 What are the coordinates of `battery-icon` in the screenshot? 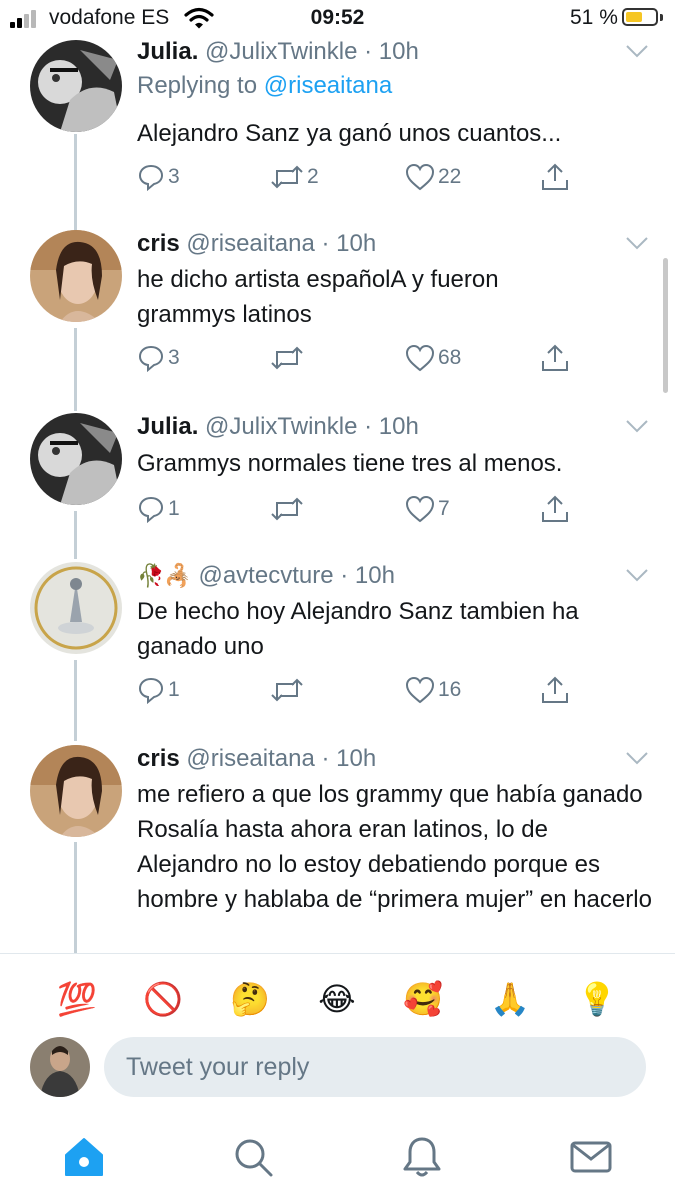 It's located at (640, 17).